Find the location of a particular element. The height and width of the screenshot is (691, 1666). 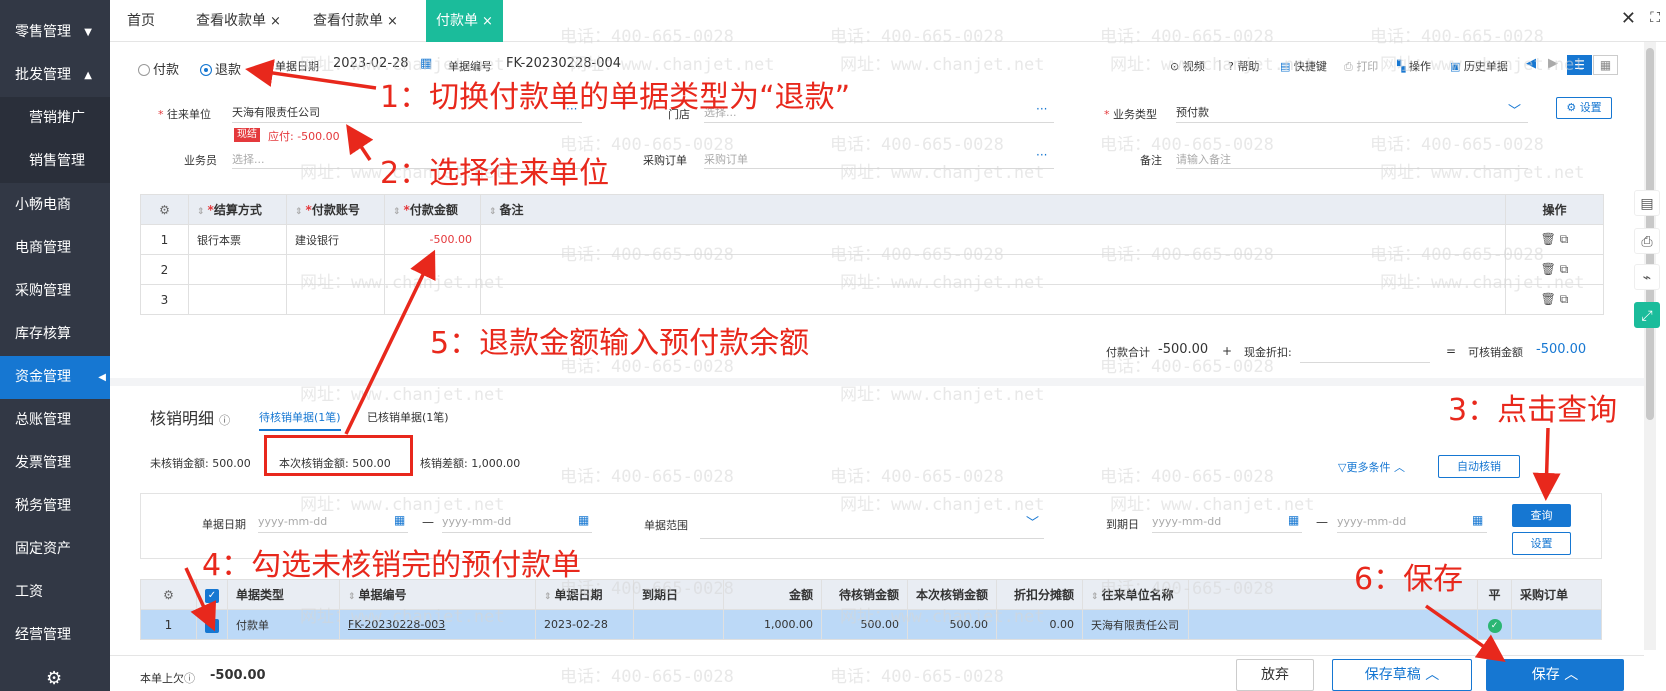

annotation-step-5: 5：退款金额输入预付款余额 is located at coordinates (620, 343).